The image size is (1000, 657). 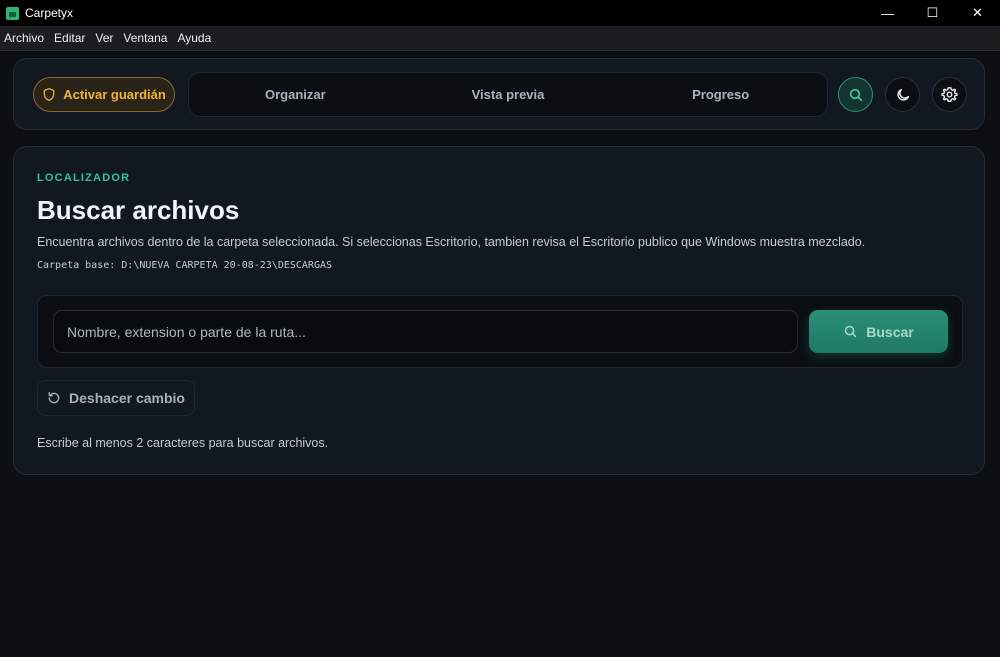 I want to click on search-view-button, so click(x=855, y=94).